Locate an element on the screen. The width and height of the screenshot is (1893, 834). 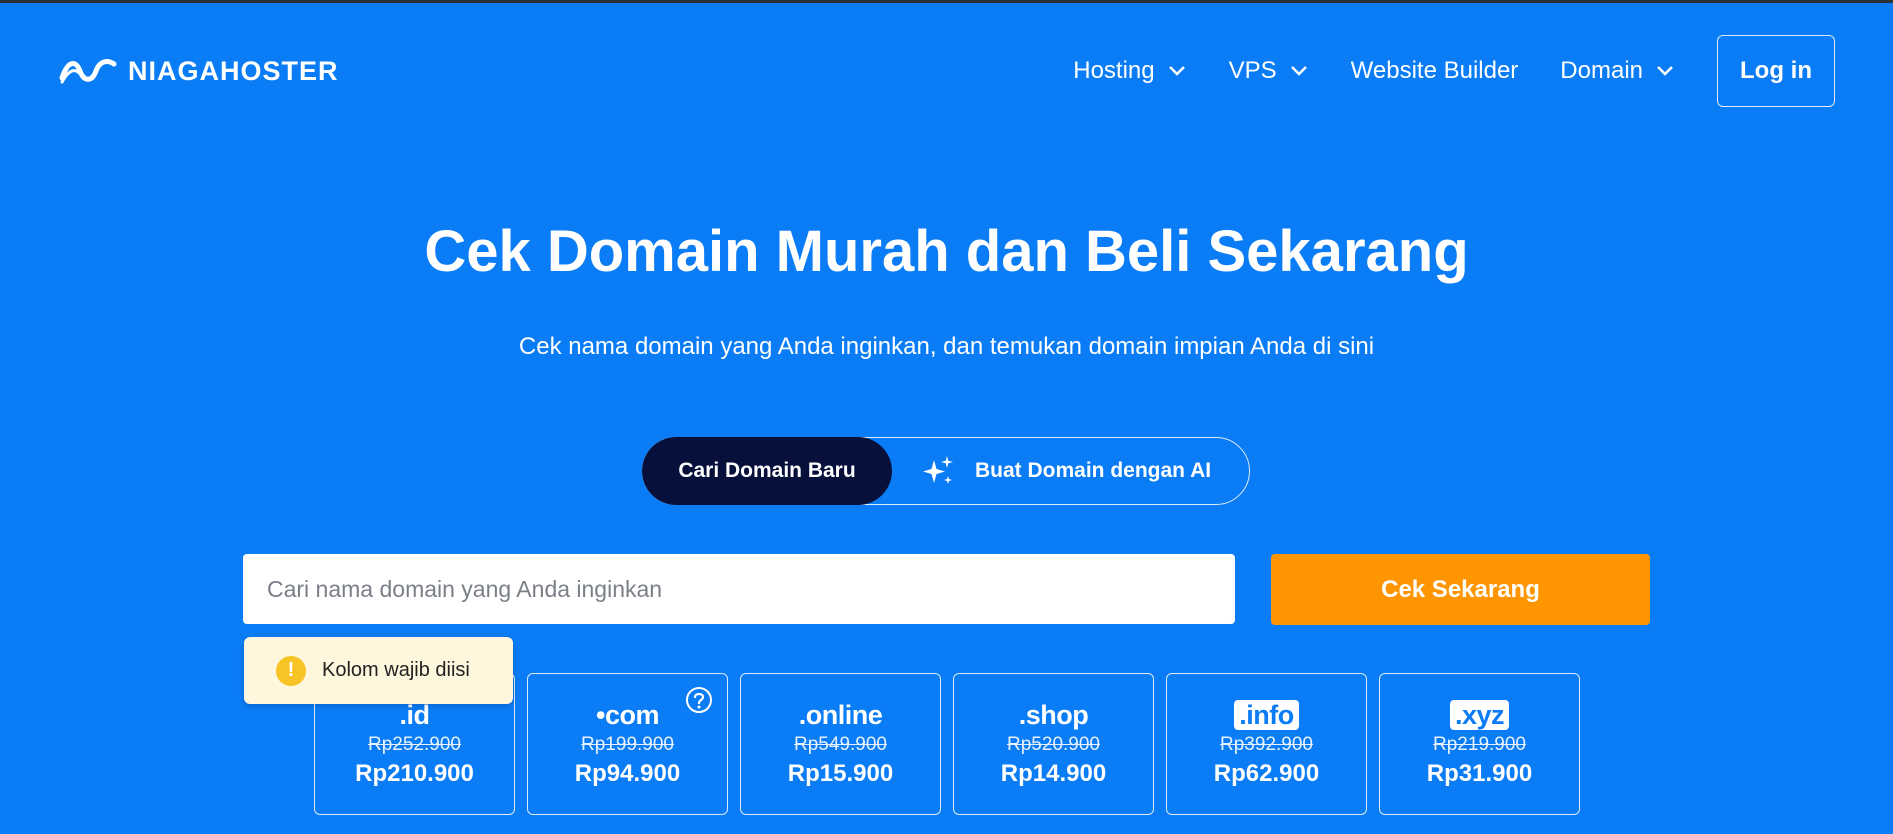
current-price: Rp94.900 is located at coordinates (627, 773).